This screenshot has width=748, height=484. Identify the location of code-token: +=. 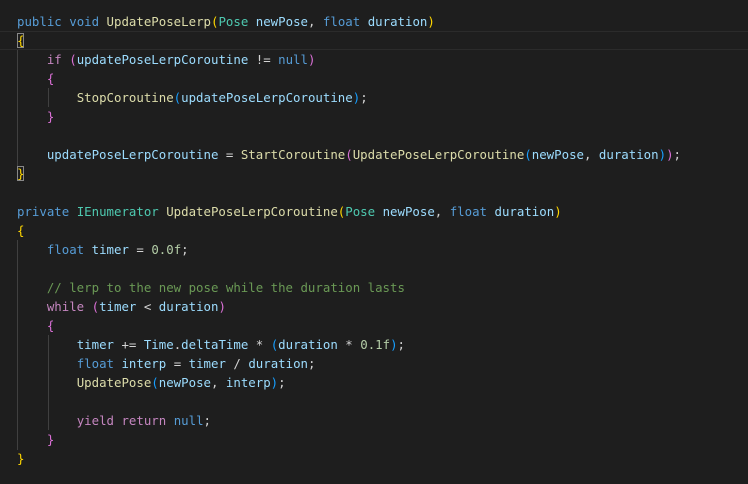
(129, 344).